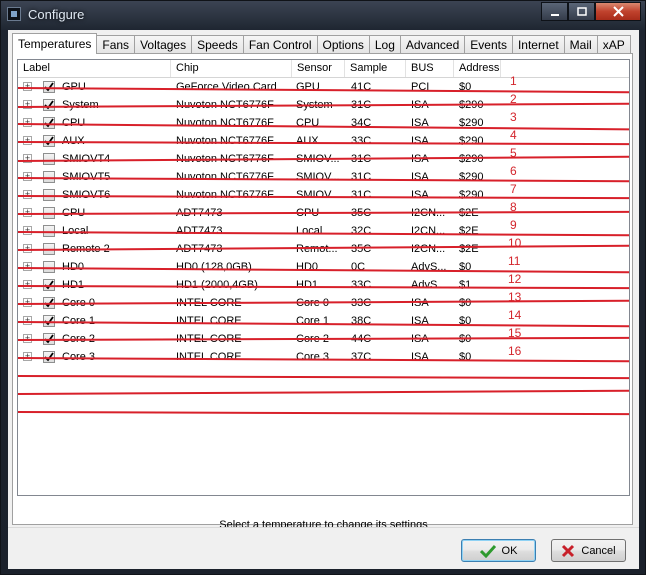 This screenshot has width=646, height=575. What do you see at coordinates (361, 249) in the screenshot?
I see `cell-sample: 35C` at bounding box center [361, 249].